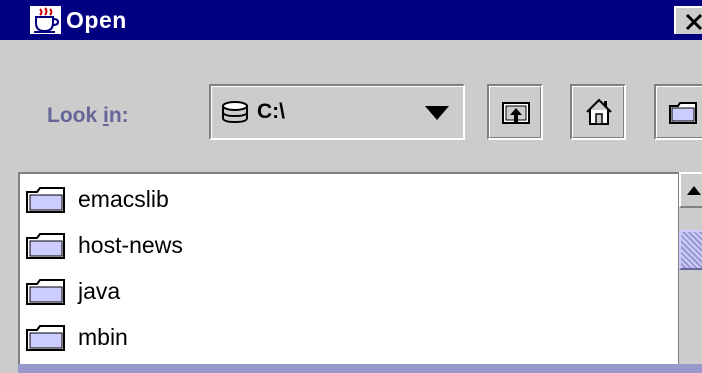 The width and height of the screenshot is (702, 373). What do you see at coordinates (235, 112) in the screenshot?
I see `hard-drive-icon` at bounding box center [235, 112].